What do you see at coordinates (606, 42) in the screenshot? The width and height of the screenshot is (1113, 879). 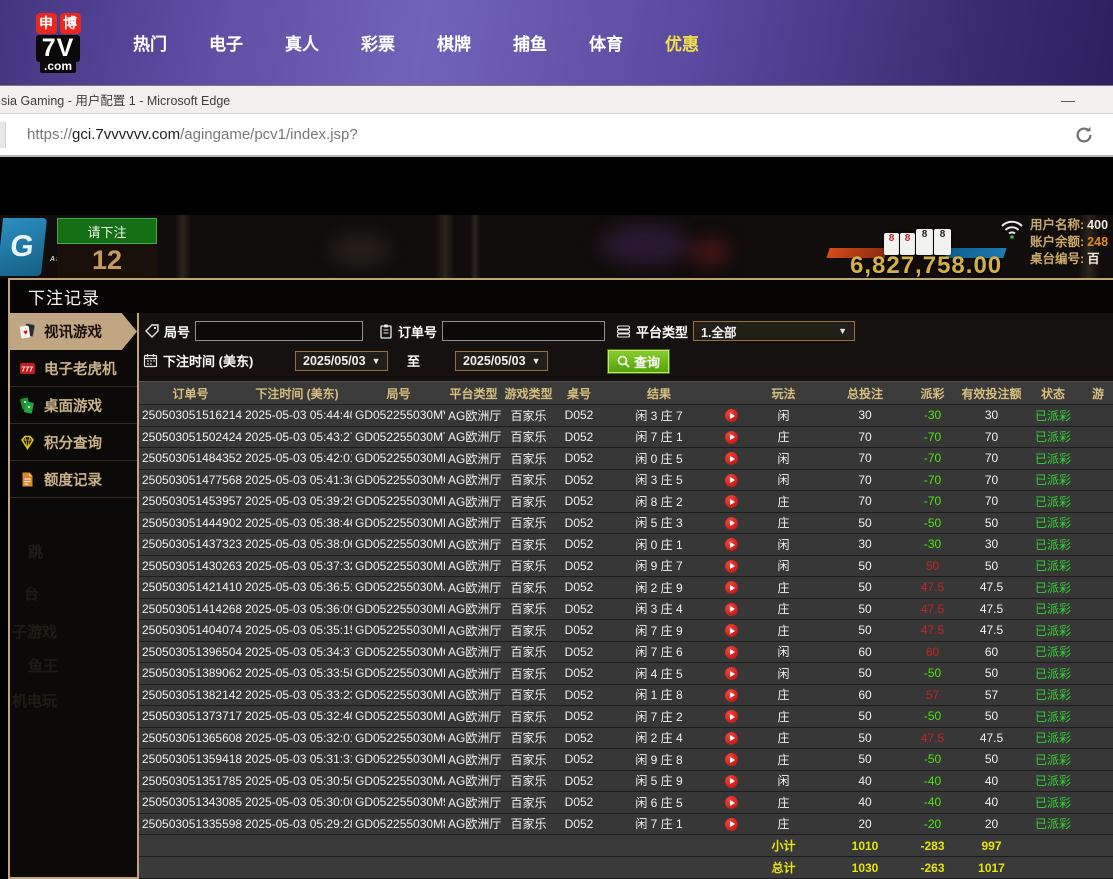 I see `nav-item: 体育` at bounding box center [606, 42].